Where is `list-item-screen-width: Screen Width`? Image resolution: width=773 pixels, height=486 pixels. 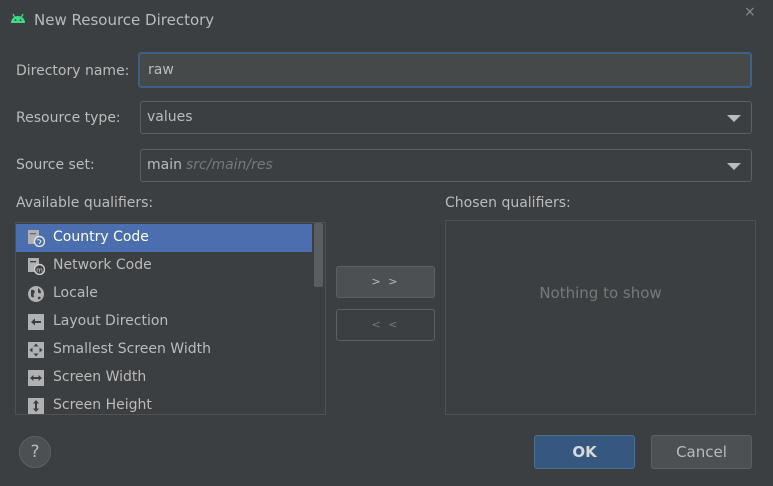
list-item-screen-width: Screen Width is located at coordinates (164, 378).